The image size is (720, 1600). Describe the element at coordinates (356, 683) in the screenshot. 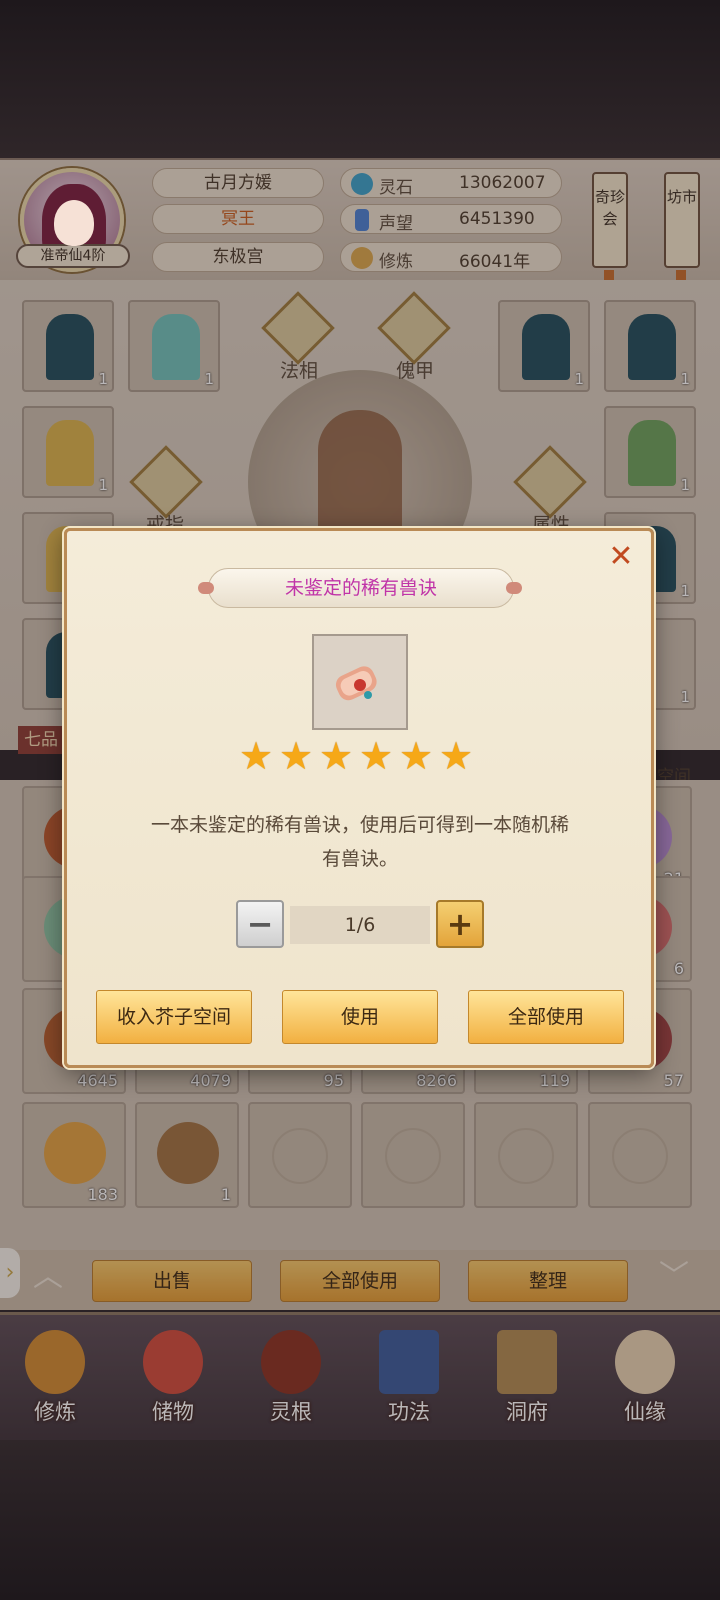

I see `beast-scroll-icon` at that location.